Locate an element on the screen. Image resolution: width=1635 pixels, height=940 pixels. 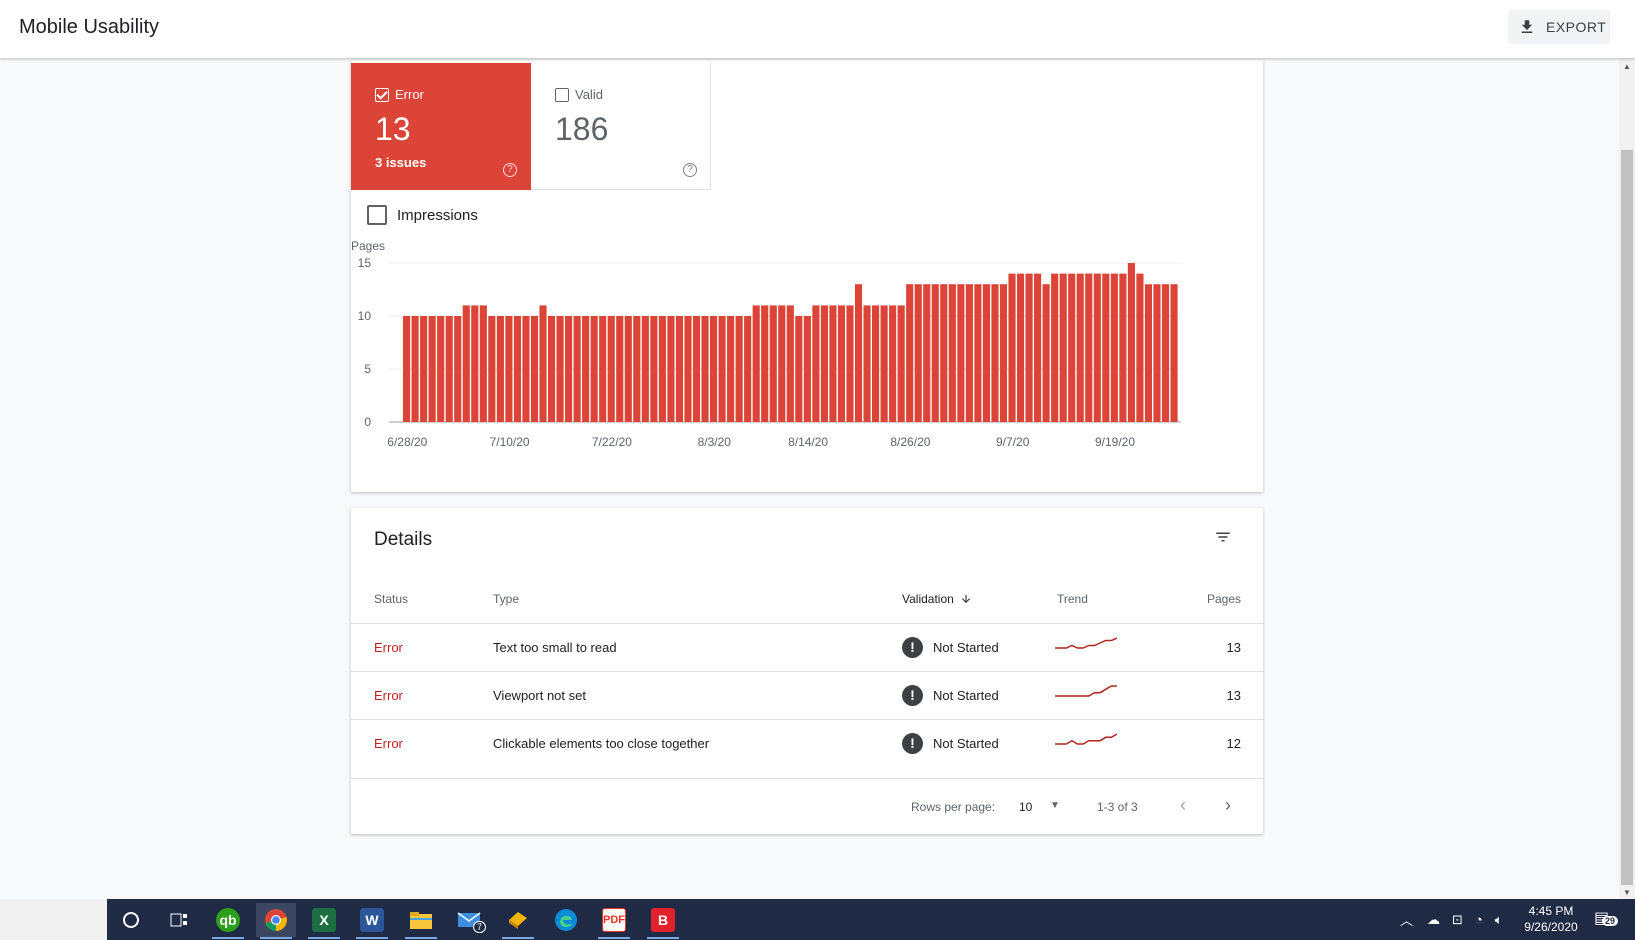
taskbar-clock: 4:45 PM 9/26/2020 is located at coordinates (1551, 919).